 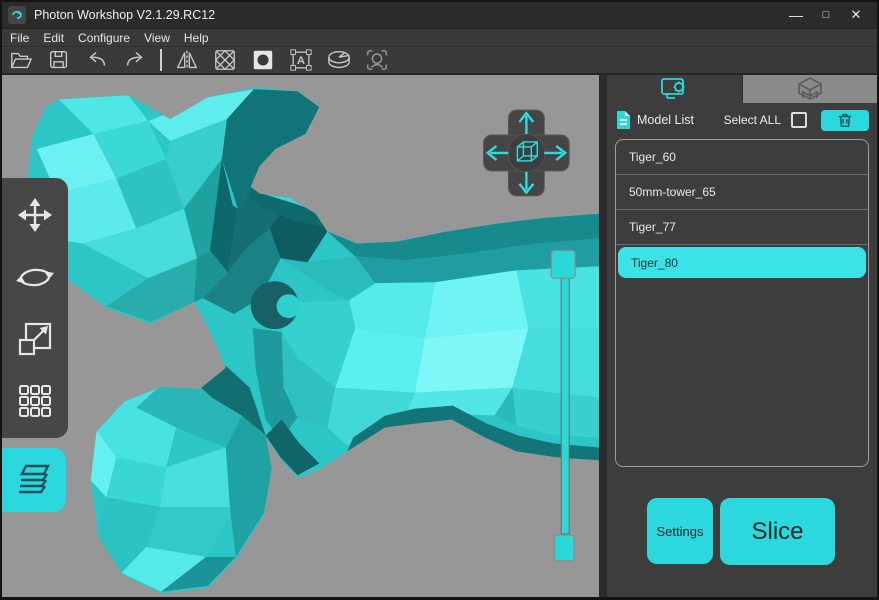 I want to click on model-list-item: Tiger_80, so click(x=742, y=262).